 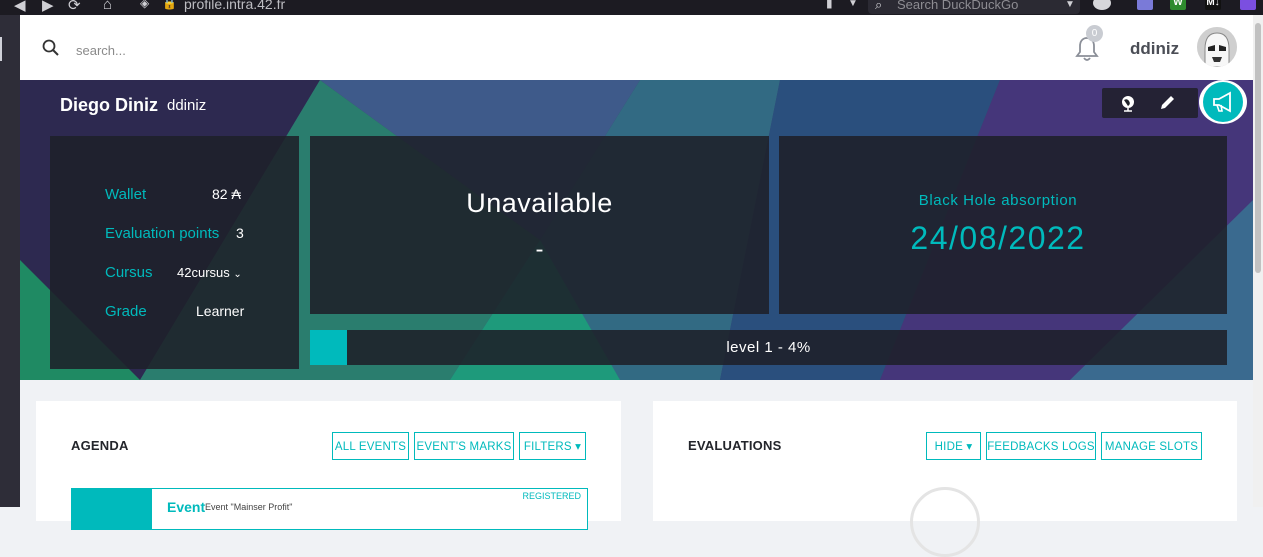 I want to click on avatar-image, so click(x=1217, y=47).